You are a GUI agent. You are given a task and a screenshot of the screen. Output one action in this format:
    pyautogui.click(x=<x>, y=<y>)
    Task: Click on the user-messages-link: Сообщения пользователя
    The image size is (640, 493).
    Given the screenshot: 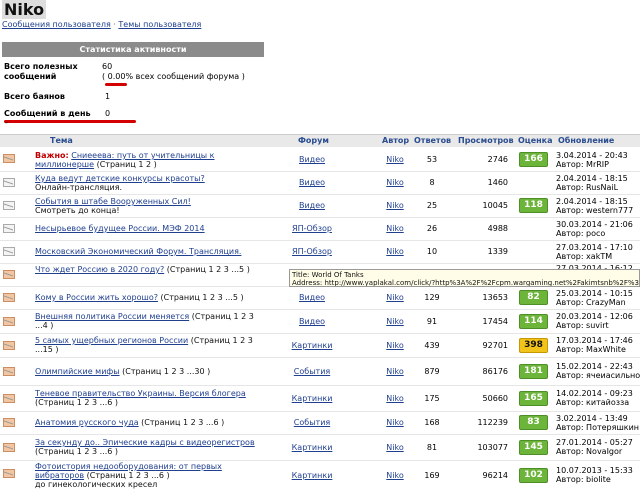 What is the action you would take?
    pyautogui.click(x=56, y=24)
    